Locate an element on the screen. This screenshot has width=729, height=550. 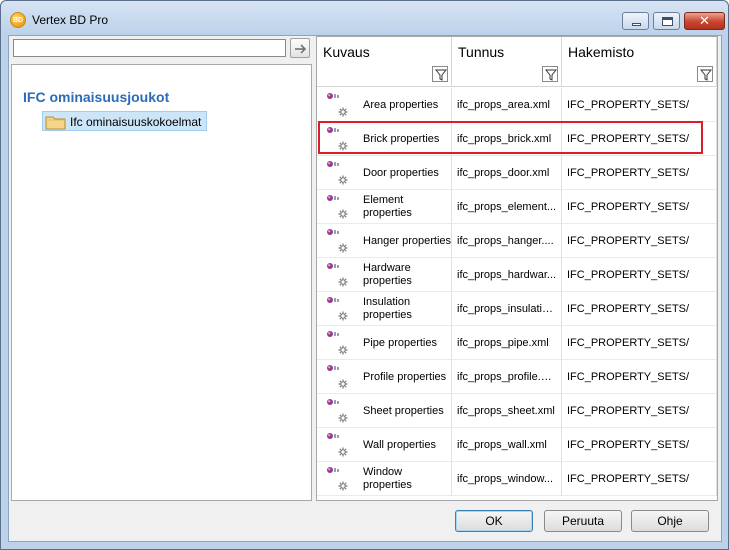
column-header-tunnus: Tunnus is located at coordinates (507, 62).